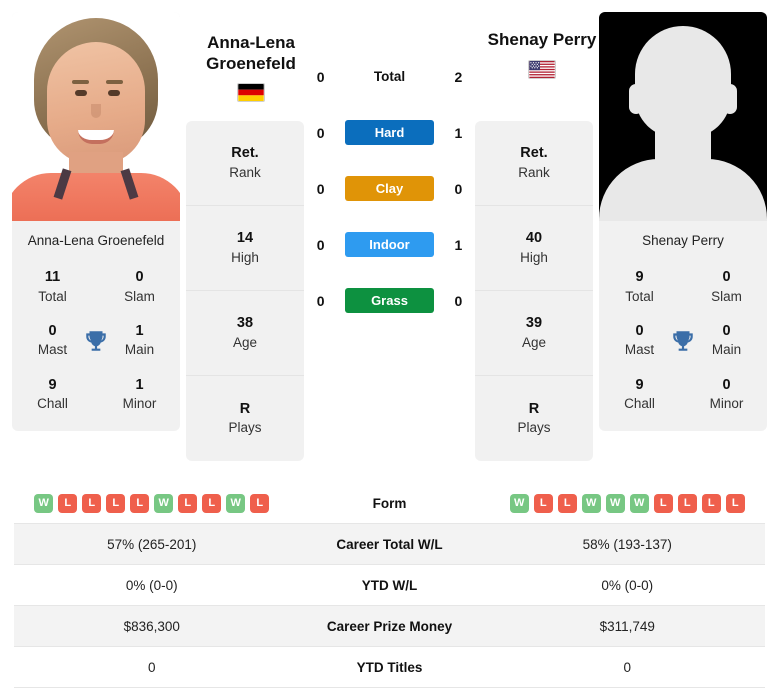  Describe the element at coordinates (245, 163) in the screenshot. I see `info-rank-left: Ret. Rank` at that location.